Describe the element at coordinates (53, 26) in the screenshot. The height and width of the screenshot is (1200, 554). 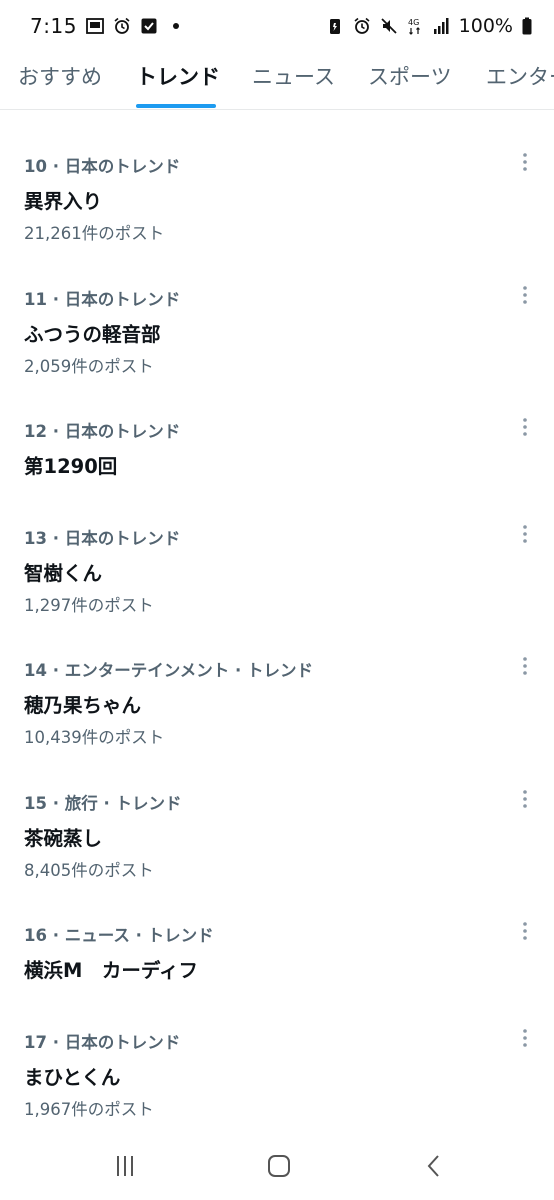
I see `status-time: 7:15` at that location.